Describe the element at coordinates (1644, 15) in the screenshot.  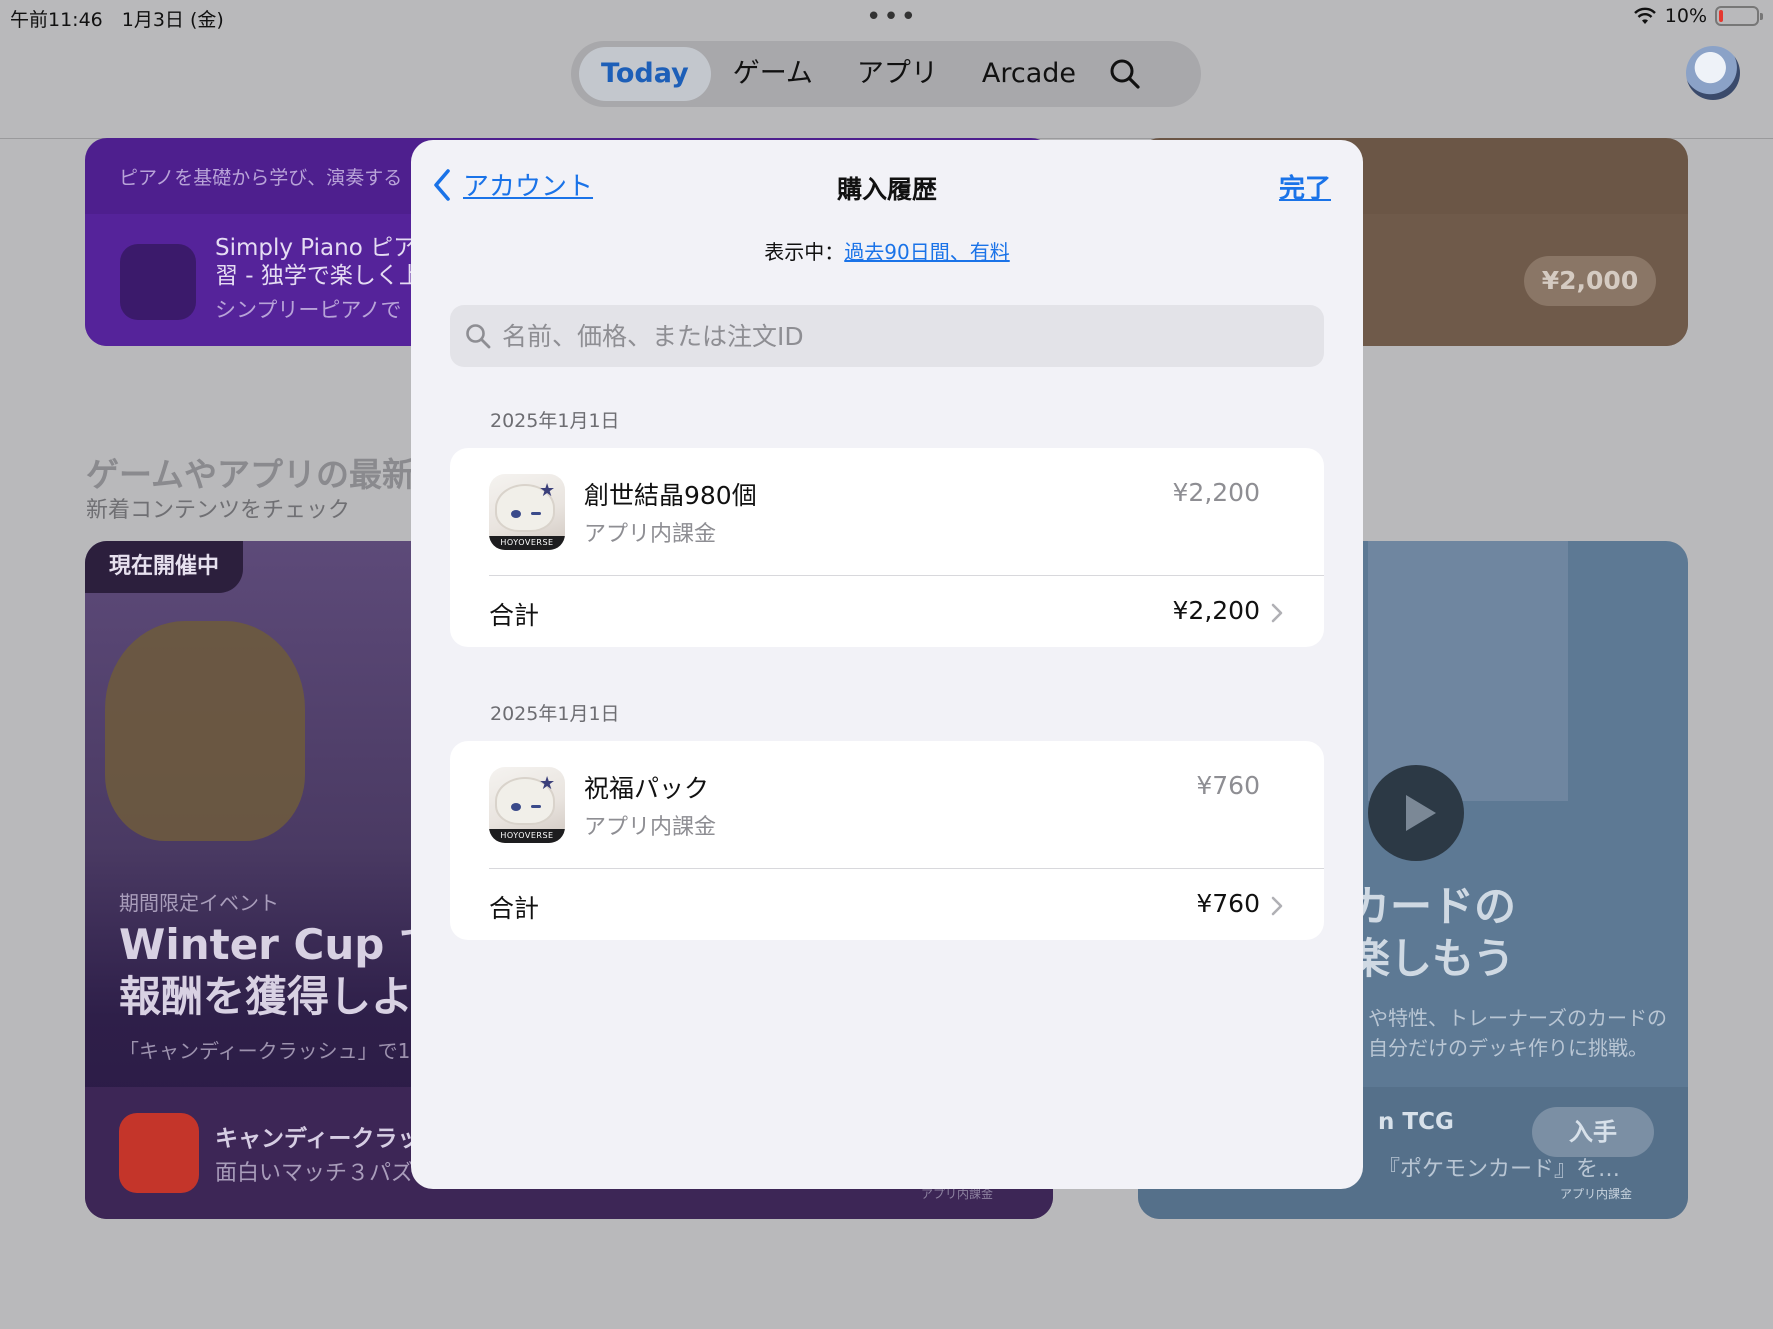
I see `wifi-icon` at that location.